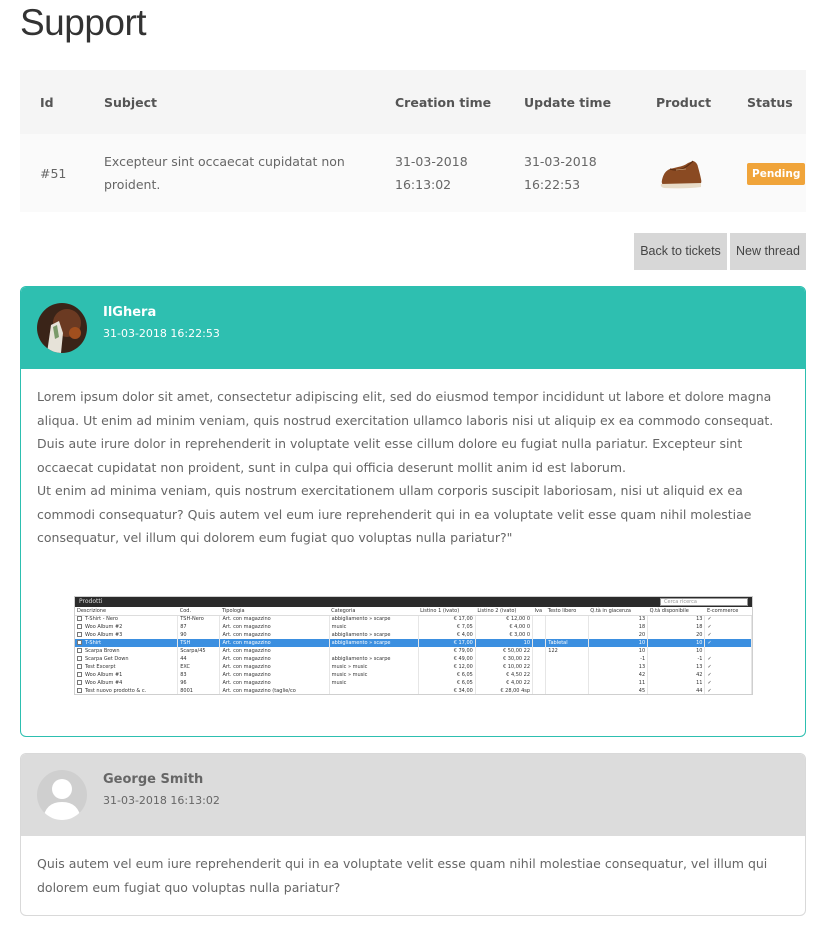 This screenshot has height=927, width=825. I want to click on attachment-cell-text: € 28,00 4sp, so click(515, 690).